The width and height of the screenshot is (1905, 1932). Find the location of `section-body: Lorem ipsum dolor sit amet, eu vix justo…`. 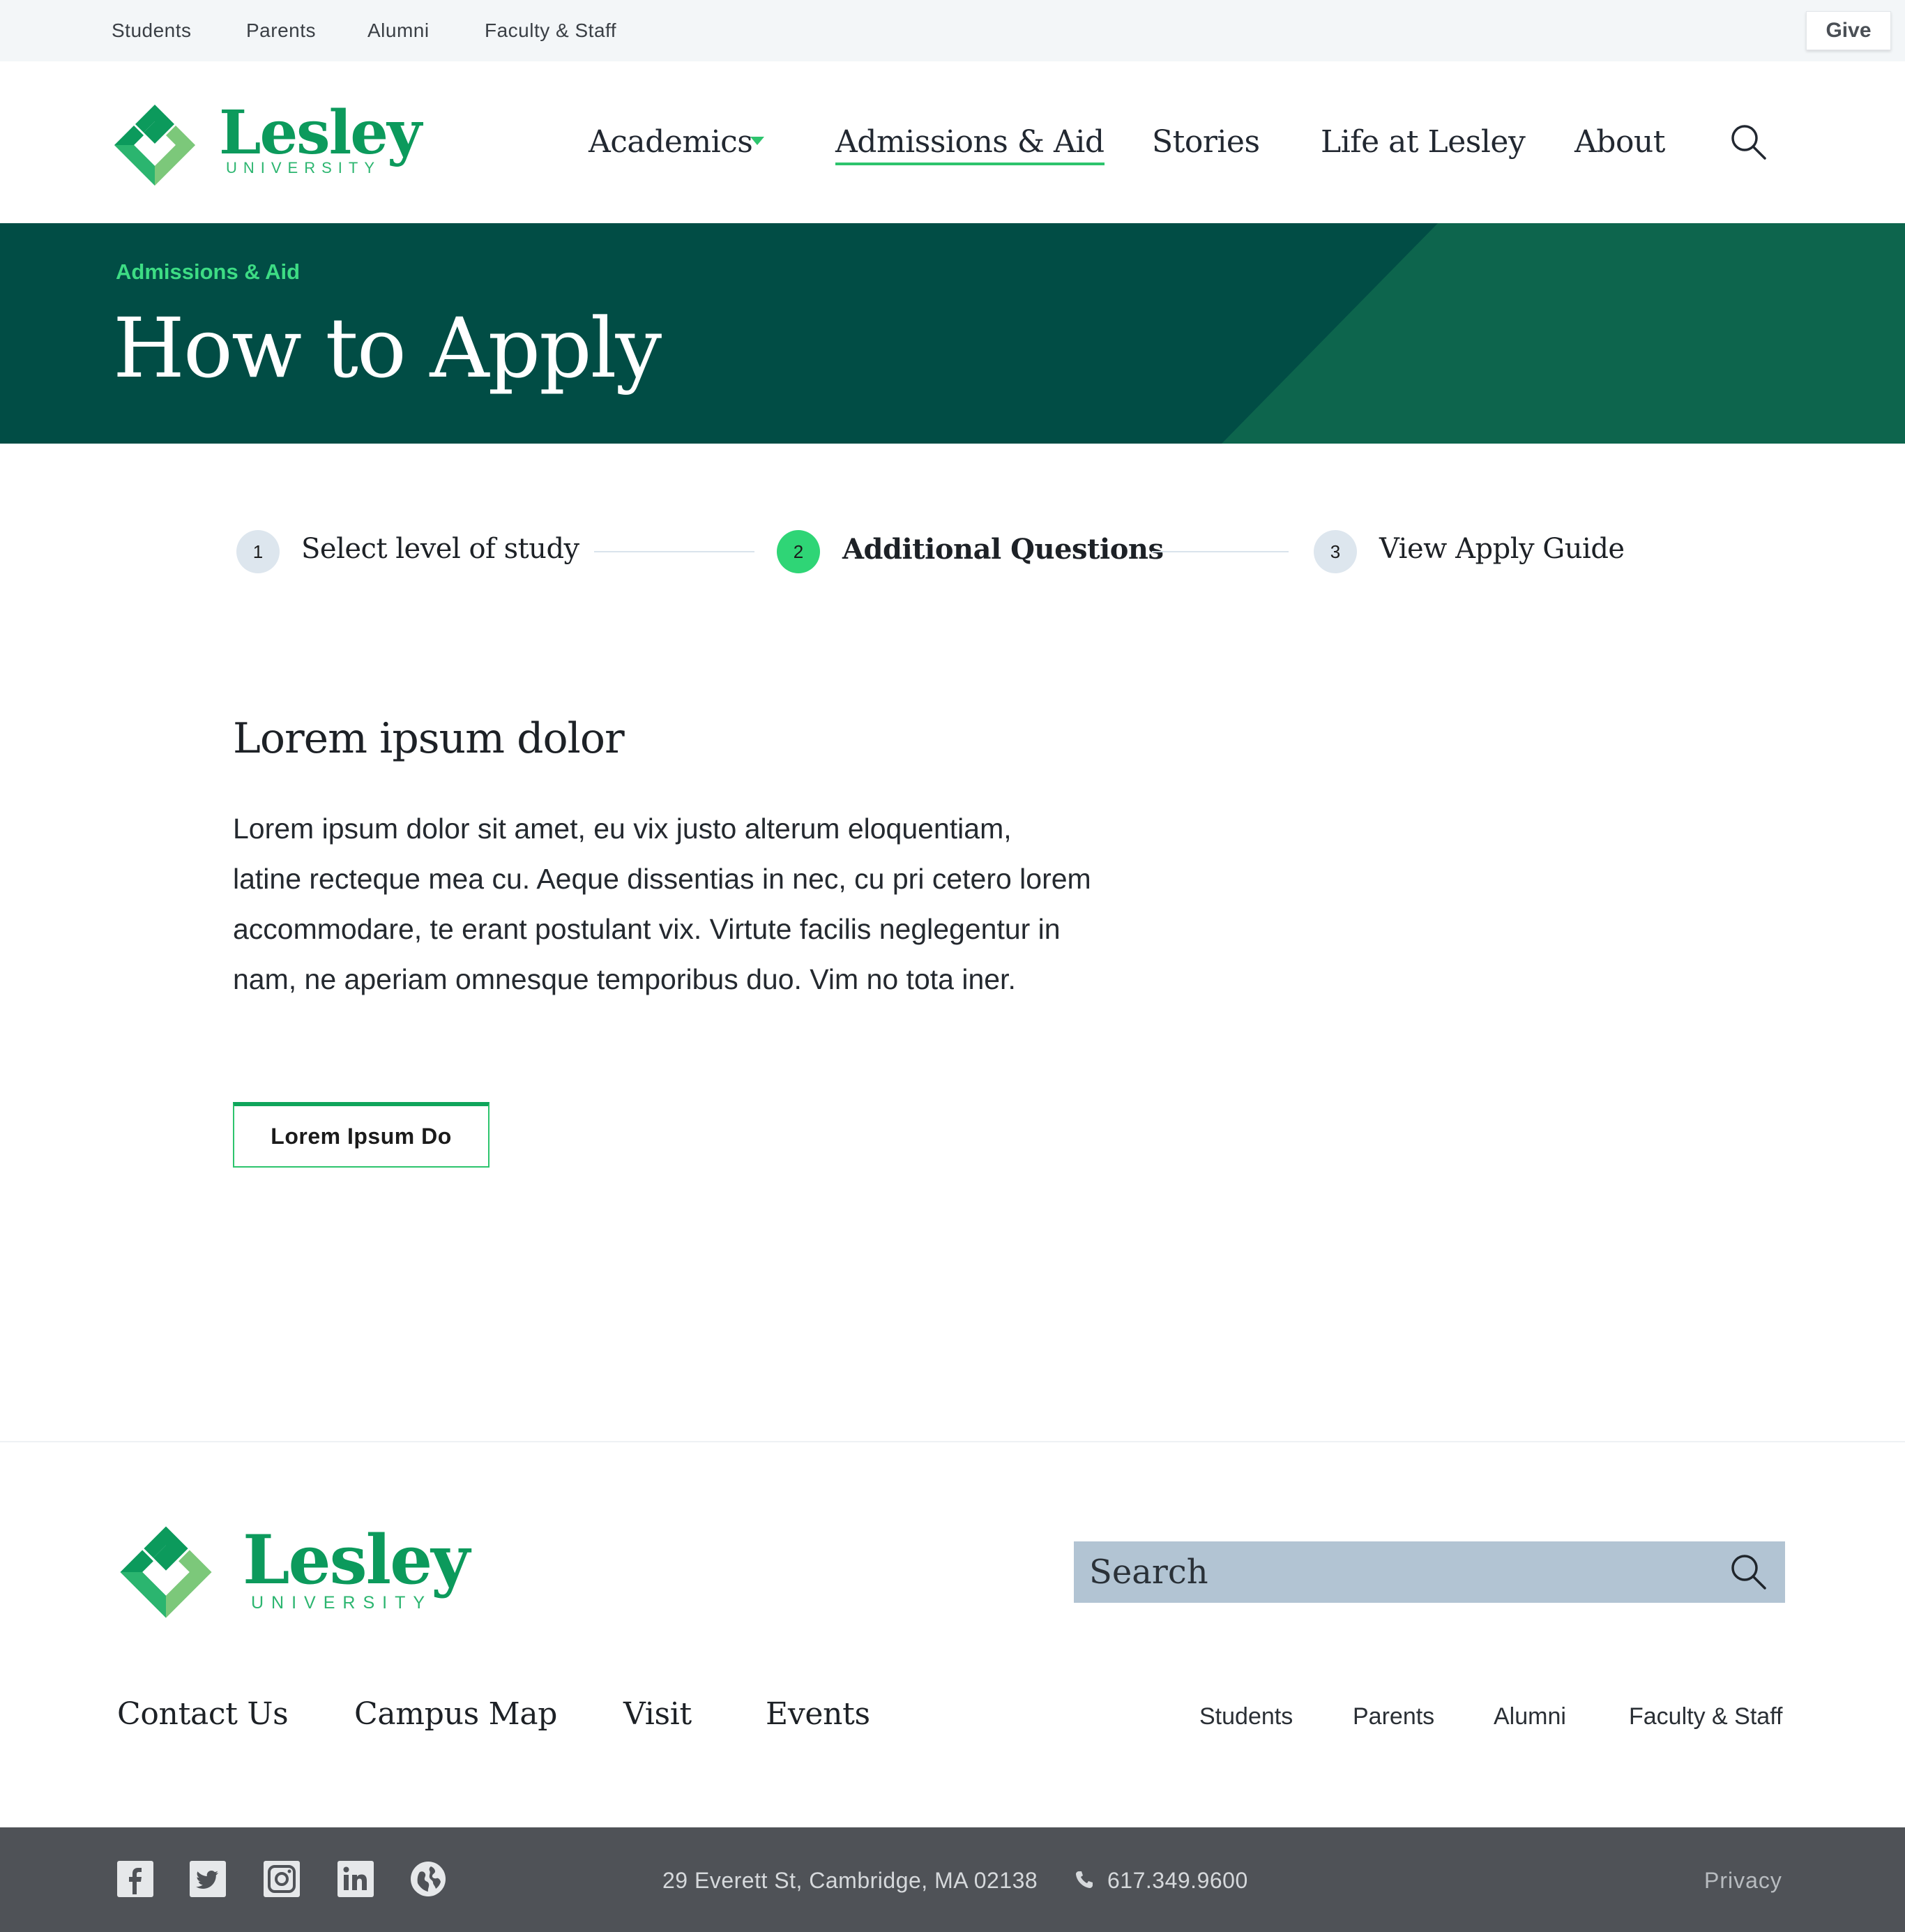

section-body: Lorem ipsum dolor sit amet, eu vix justo… is located at coordinates (714, 904).